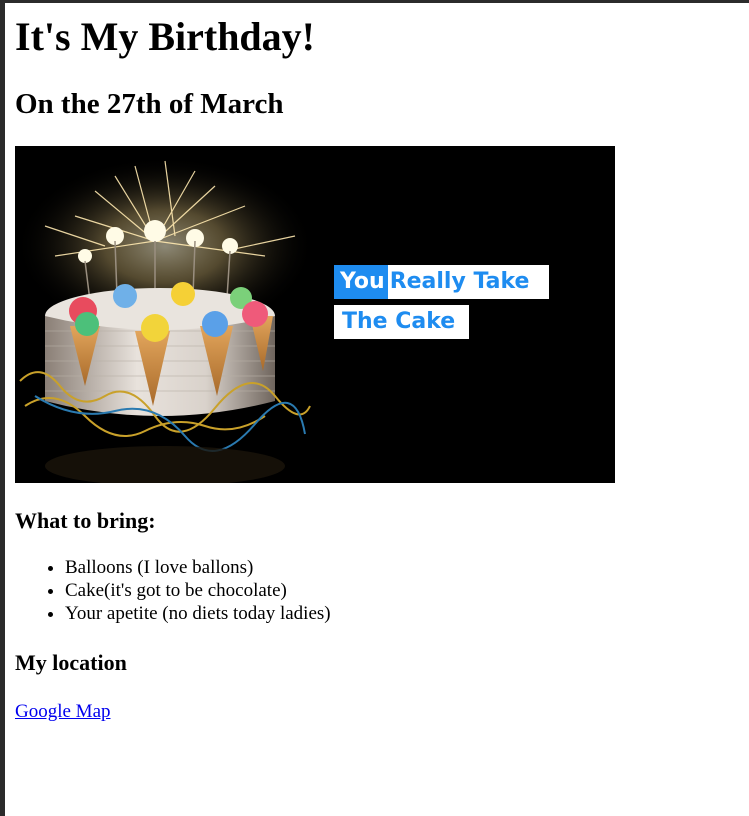  Describe the element at coordinates (85, 520) in the screenshot. I see `what-to-bring-heading: What to bring:` at that location.